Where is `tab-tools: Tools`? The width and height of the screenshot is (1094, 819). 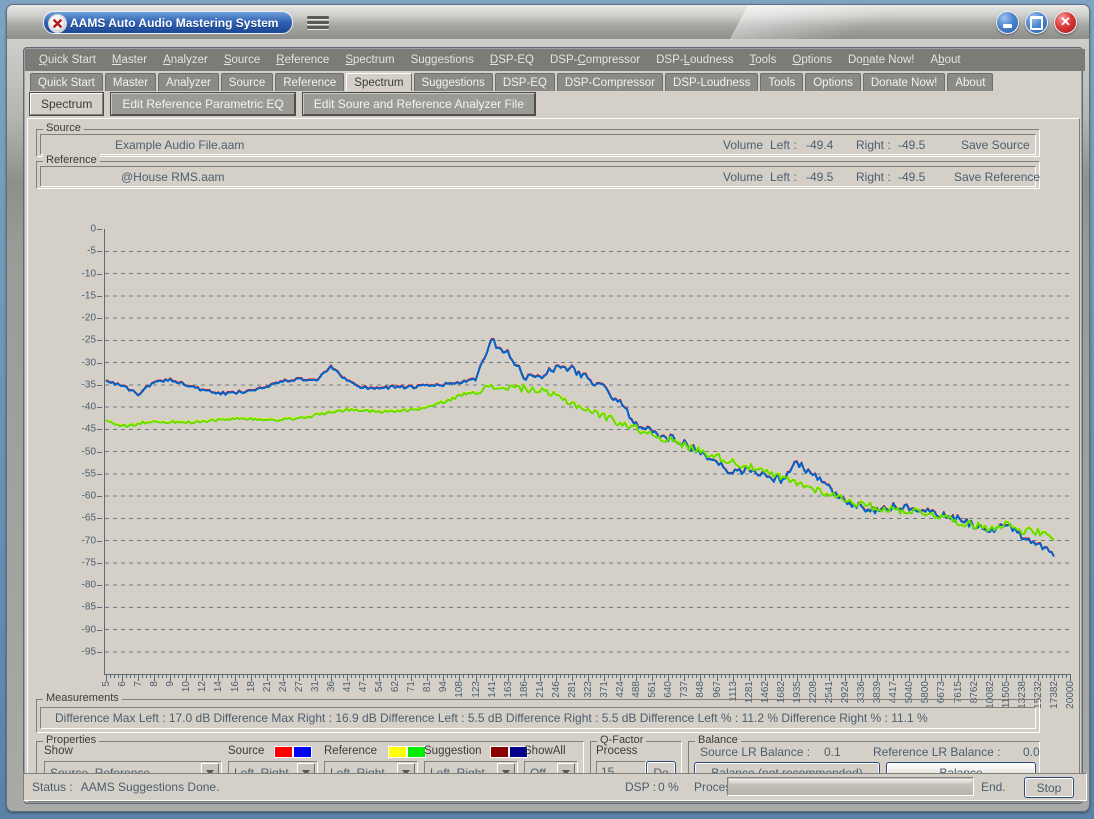
tab-tools: Tools is located at coordinates (782, 82).